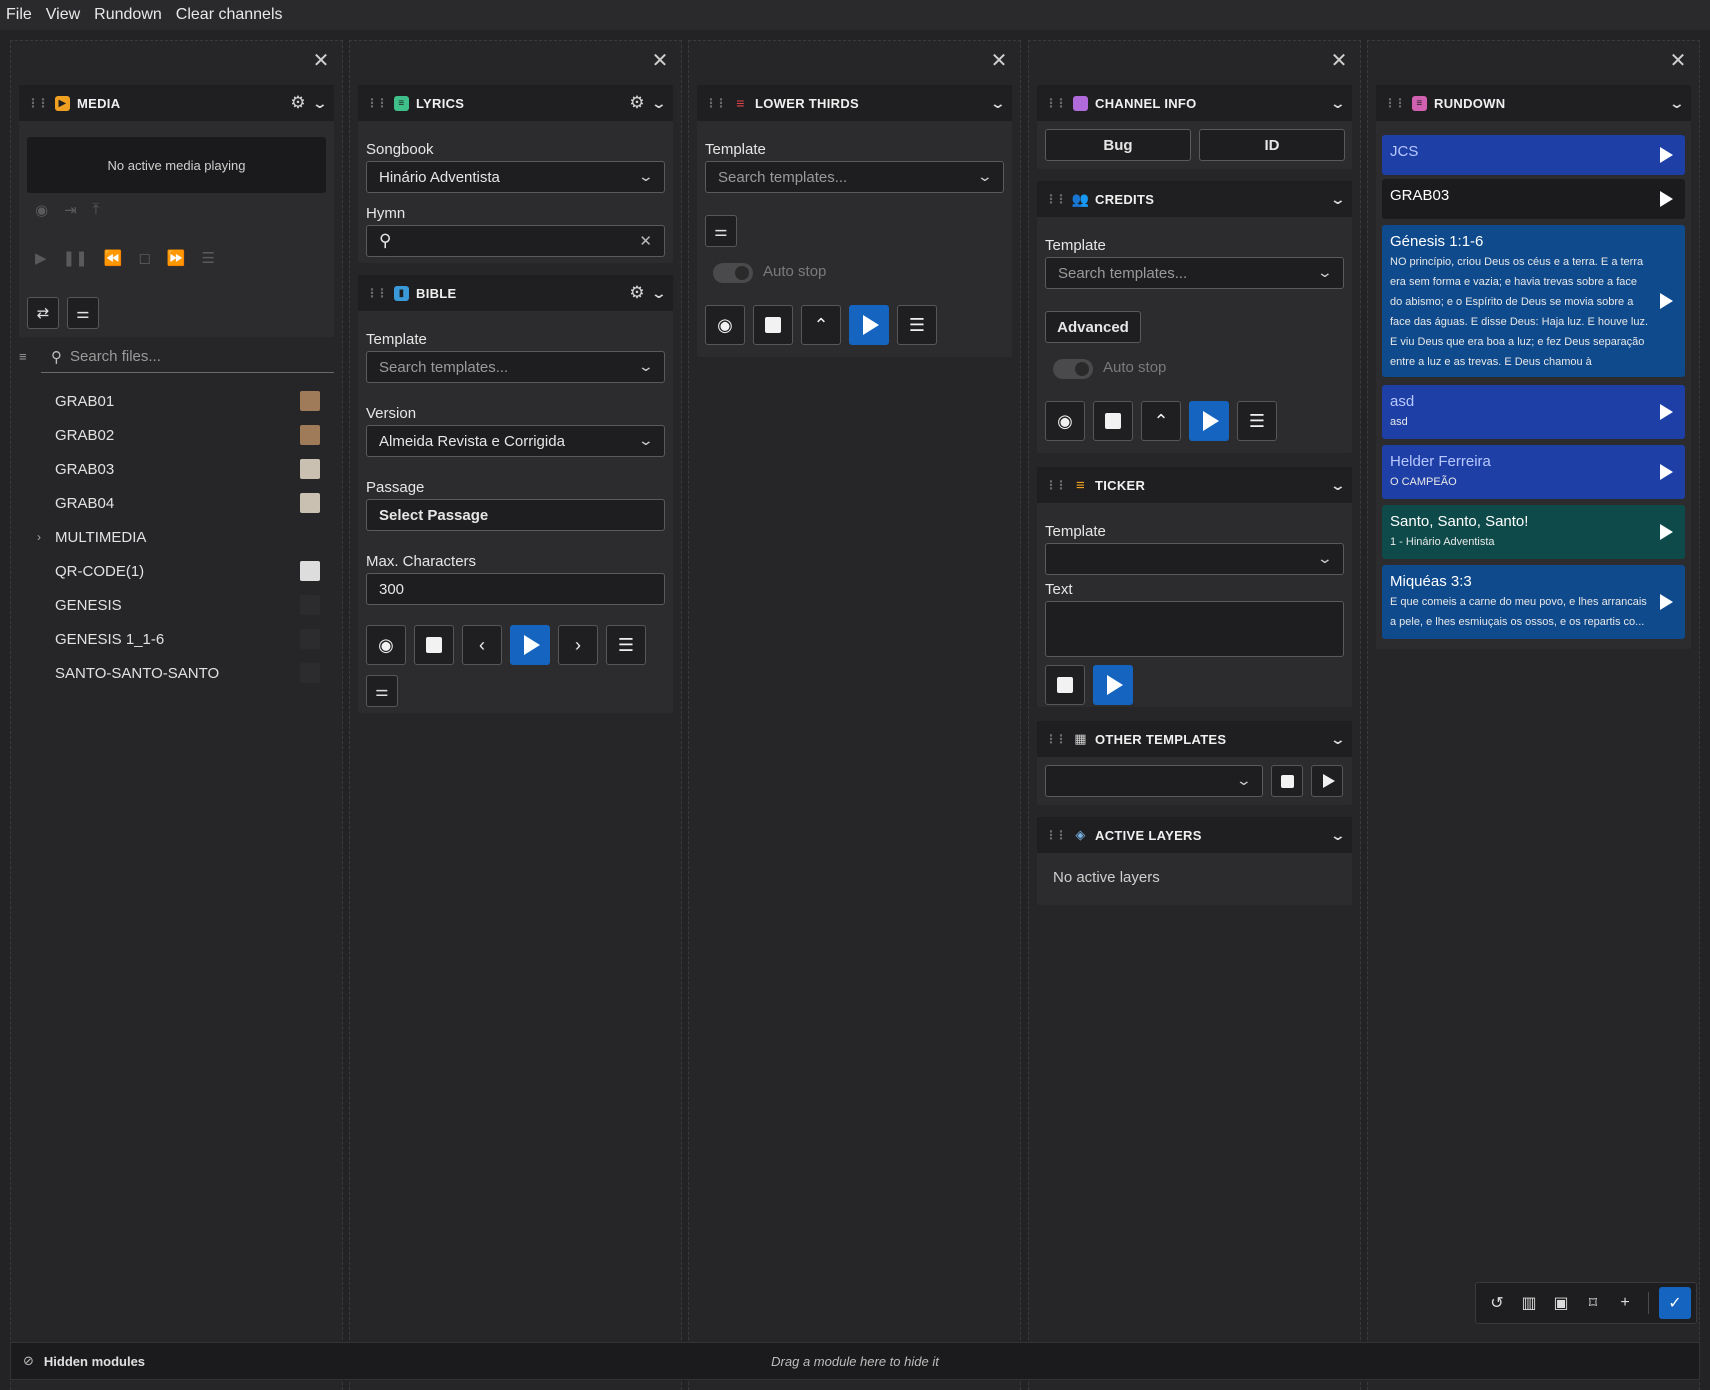 The width and height of the screenshot is (1710, 1390). Describe the element at coordinates (176, 103) in the screenshot. I see `media-header: ⋮⋮ ▶ MEDIA ⚙ ⌄` at that location.